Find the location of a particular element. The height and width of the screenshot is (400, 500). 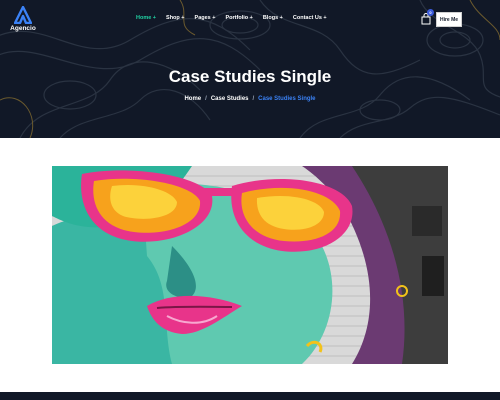

brand-logo: Agencio is located at coordinates (23, 22).